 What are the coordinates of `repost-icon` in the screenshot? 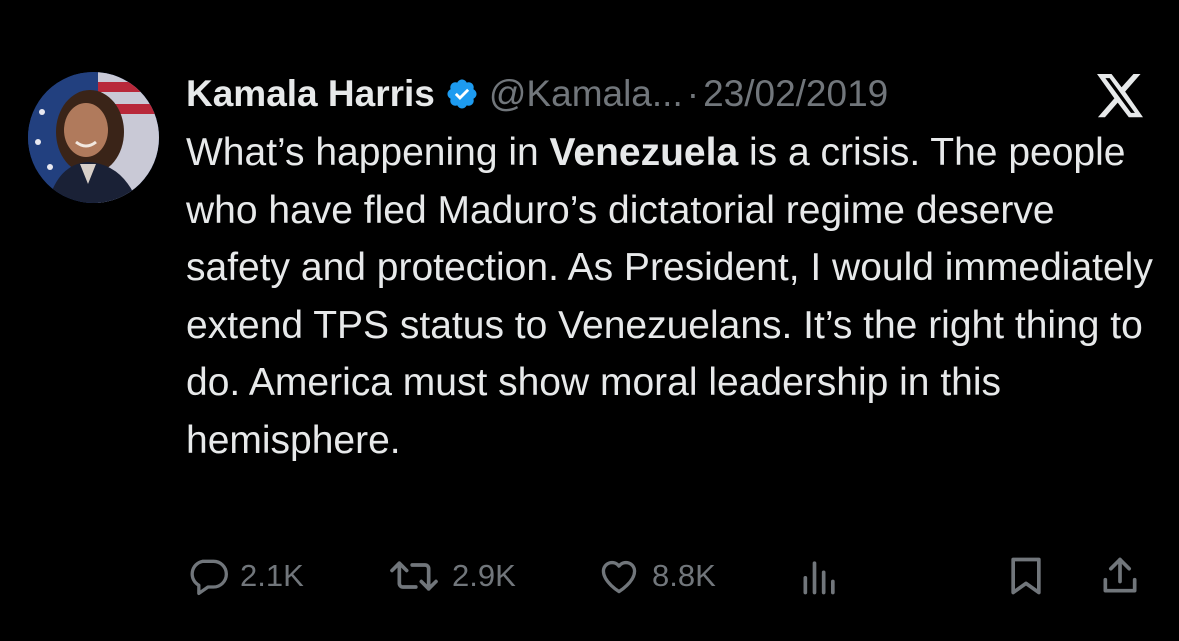 It's located at (414, 576).